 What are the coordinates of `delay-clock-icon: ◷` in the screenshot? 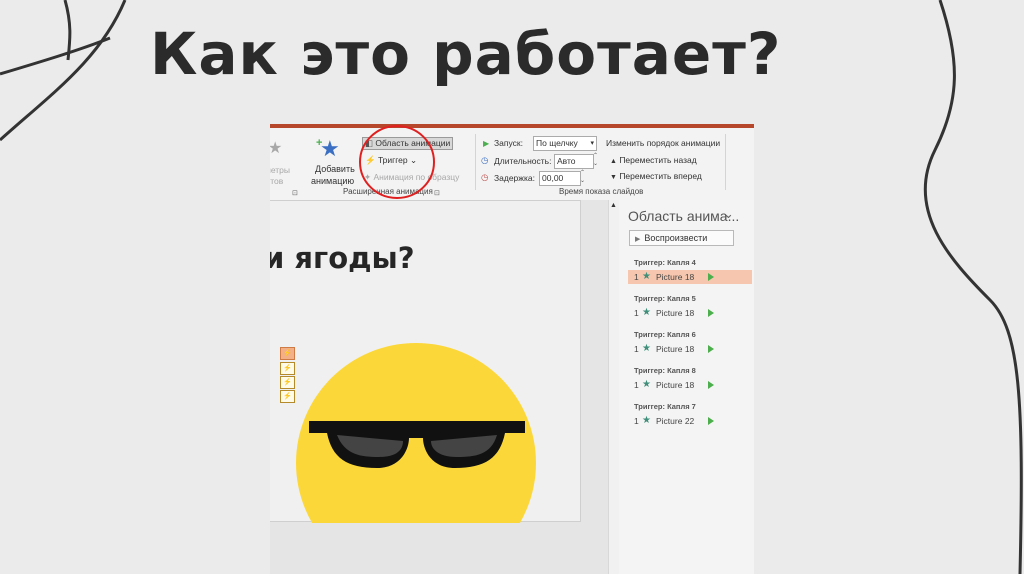 It's located at (485, 177).